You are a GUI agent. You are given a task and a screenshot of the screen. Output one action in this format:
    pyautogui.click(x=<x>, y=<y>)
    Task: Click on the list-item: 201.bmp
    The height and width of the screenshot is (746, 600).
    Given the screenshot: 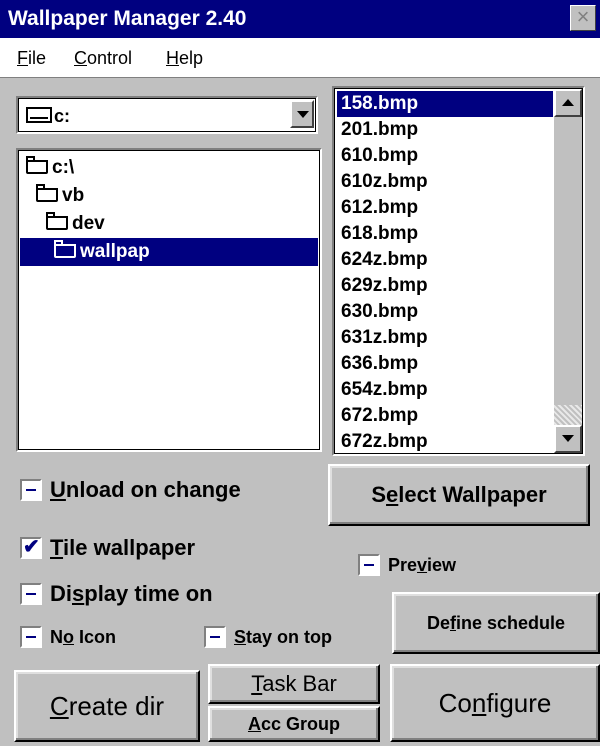 What is the action you would take?
    pyautogui.click(x=445, y=130)
    